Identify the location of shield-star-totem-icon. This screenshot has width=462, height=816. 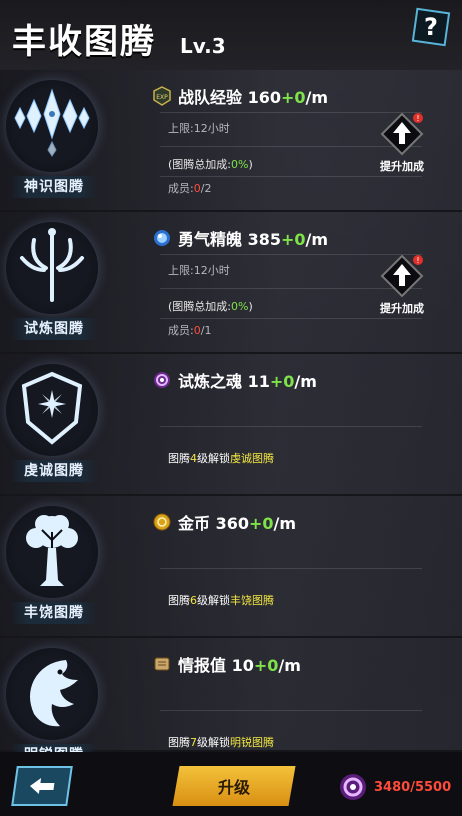
(52, 408).